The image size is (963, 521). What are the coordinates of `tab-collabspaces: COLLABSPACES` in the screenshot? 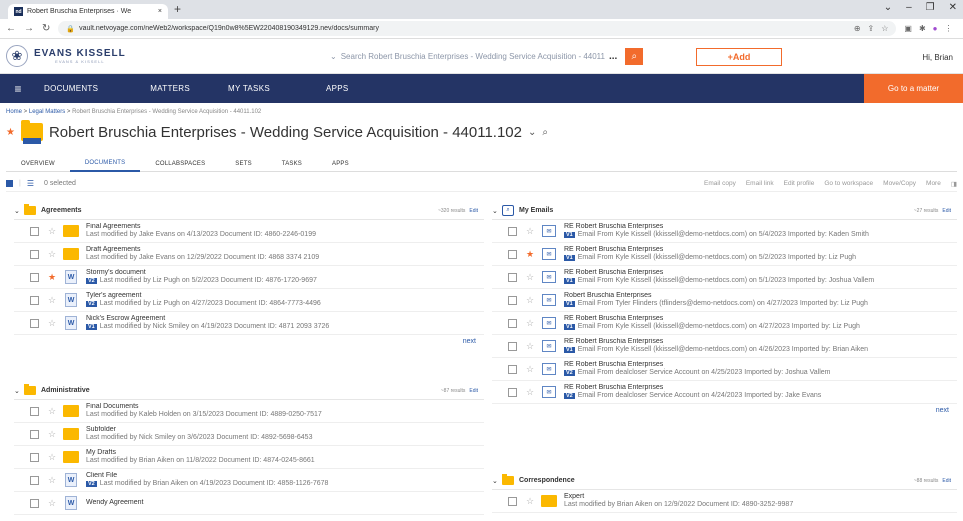 It's located at (180, 163).